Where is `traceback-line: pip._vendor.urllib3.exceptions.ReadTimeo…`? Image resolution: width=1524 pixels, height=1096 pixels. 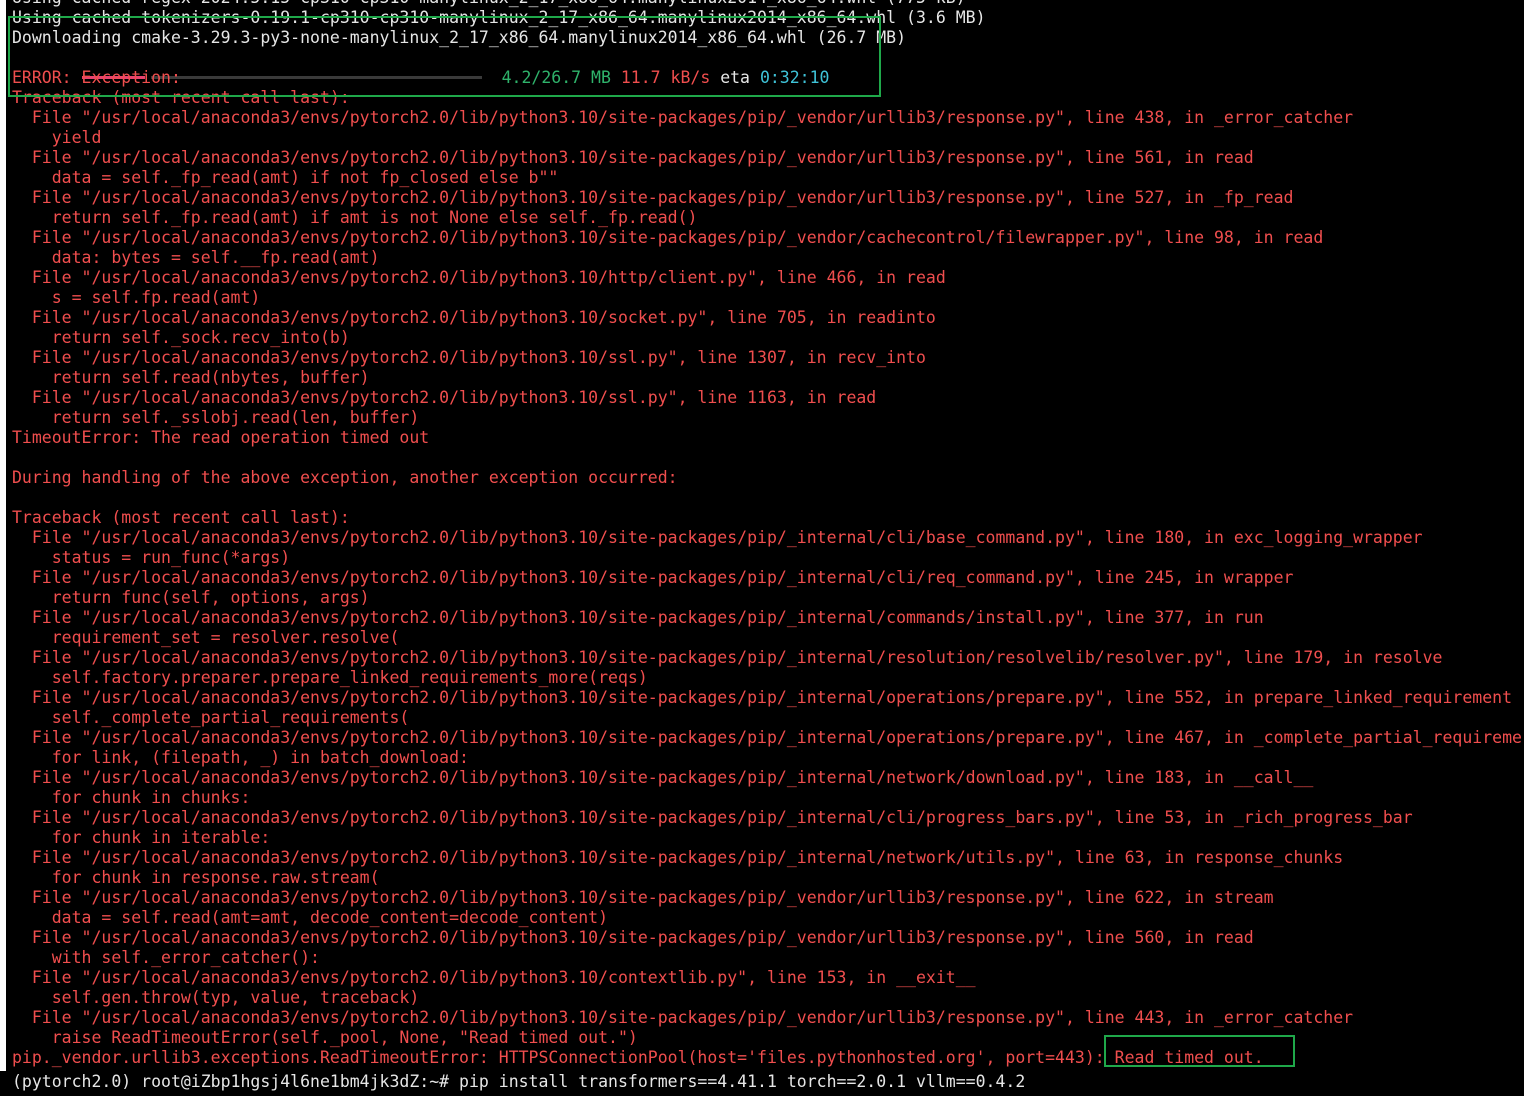
traceback-line: pip._vendor.urllib3.exceptions.ReadTimeo… is located at coordinates (638, 1057).